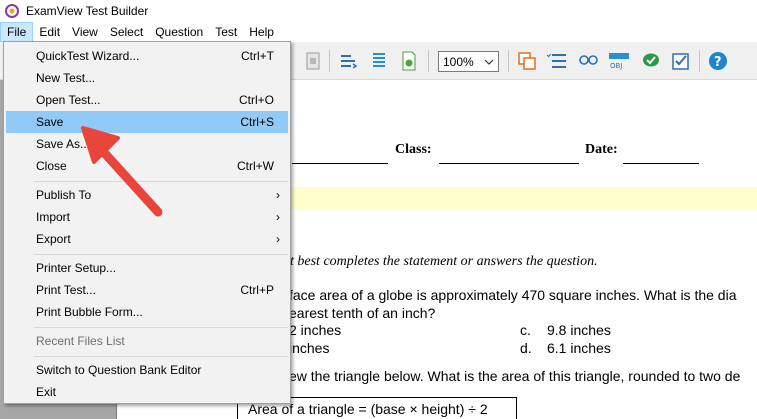  Describe the element at coordinates (509, 157) in the screenshot. I see `class-blank` at that location.